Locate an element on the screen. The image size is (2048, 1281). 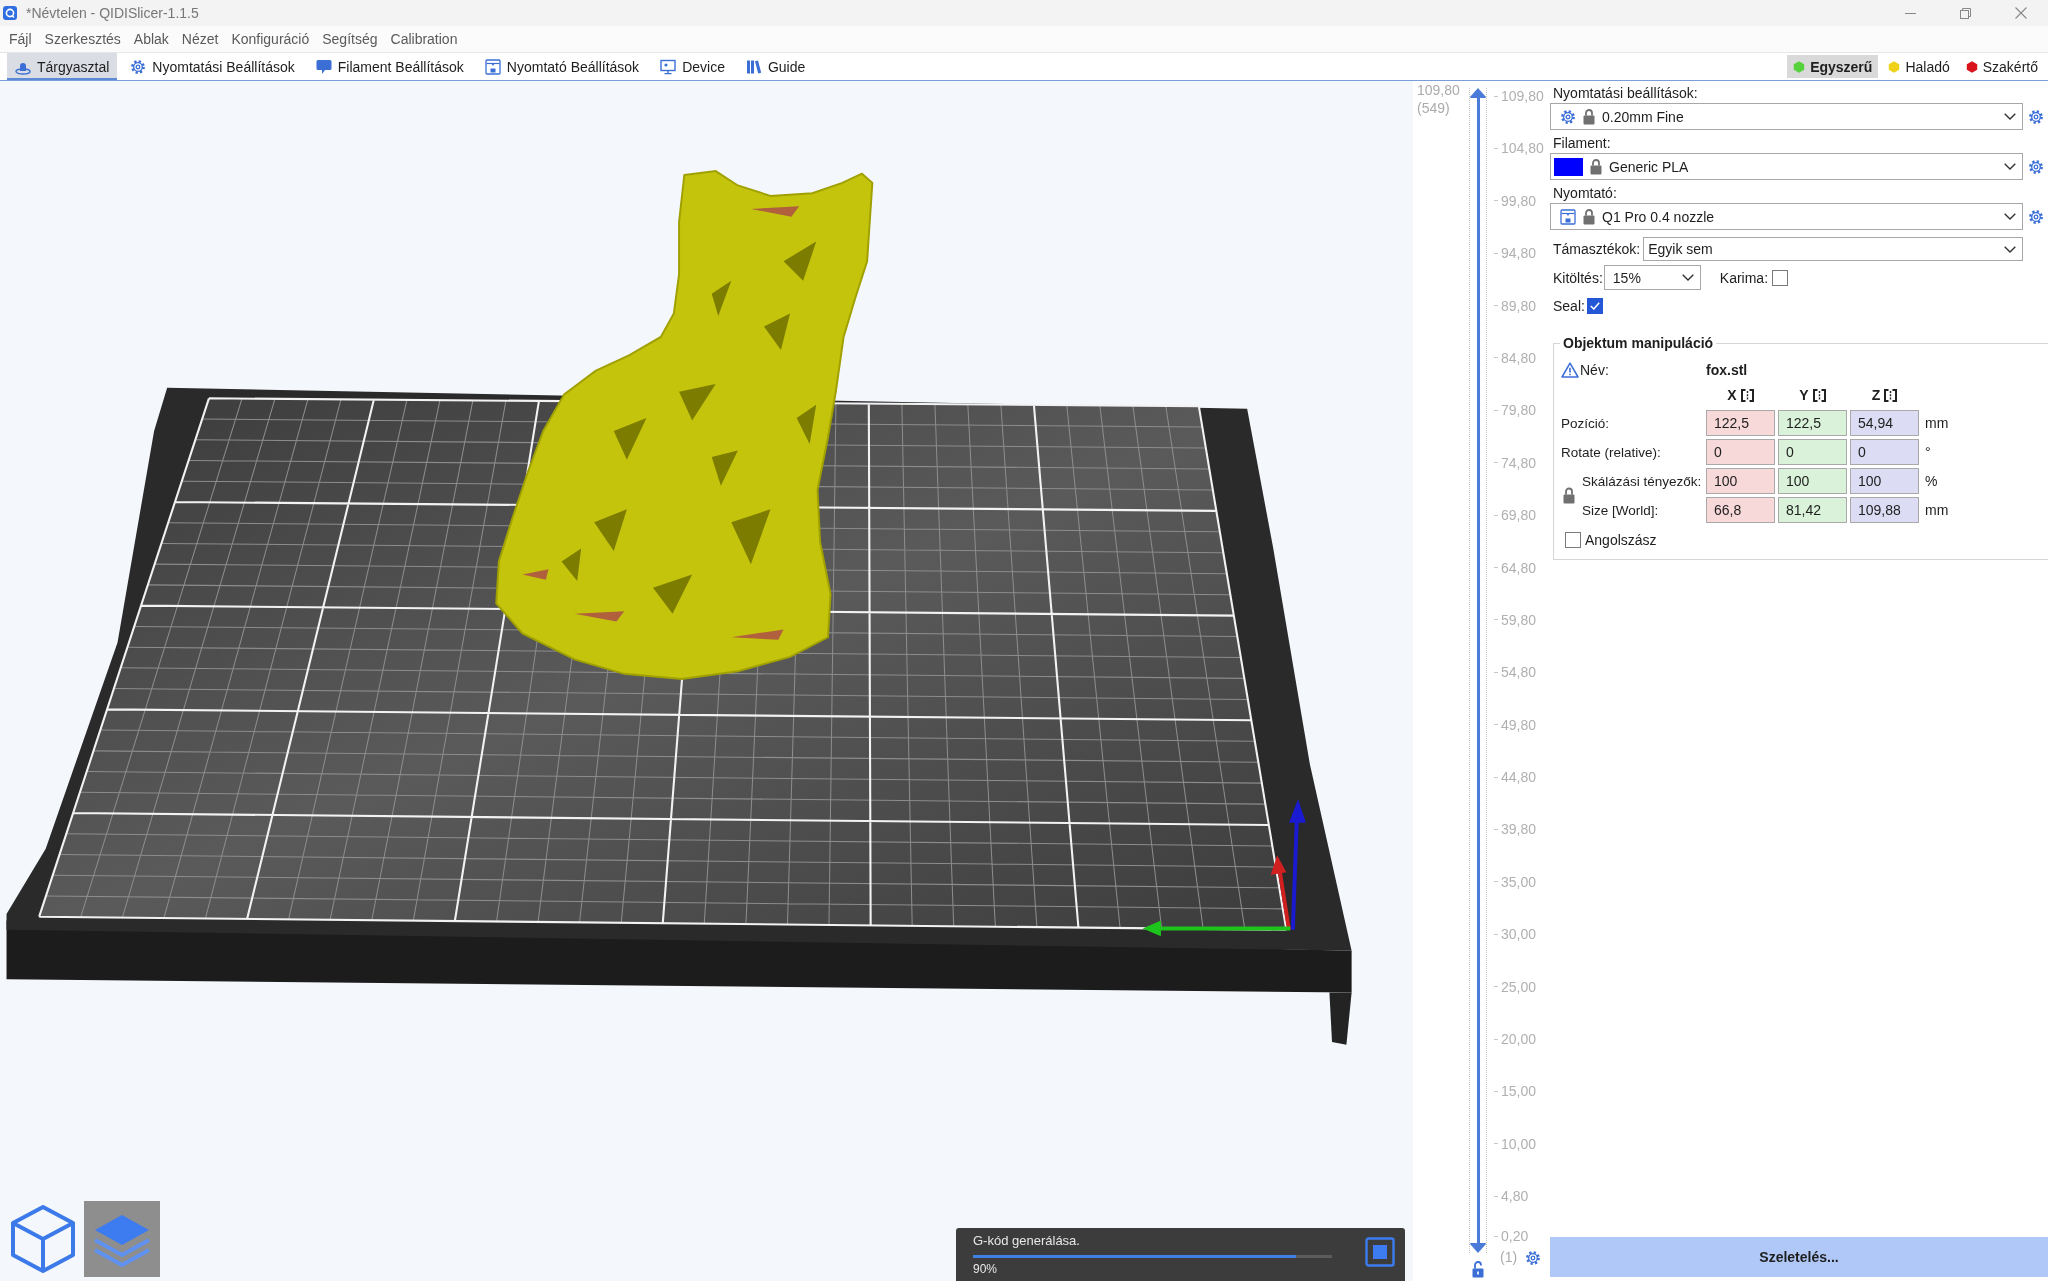
tab: Tárgyasztal is located at coordinates (62, 66).